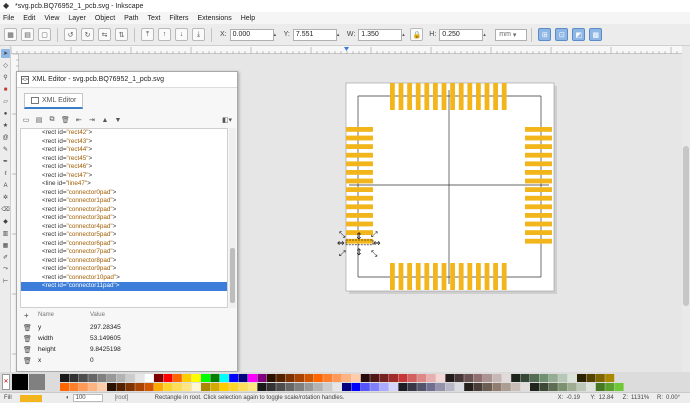  Describe the element at coordinates (37, 382) in the screenshot. I see `gray-swatch` at that location.